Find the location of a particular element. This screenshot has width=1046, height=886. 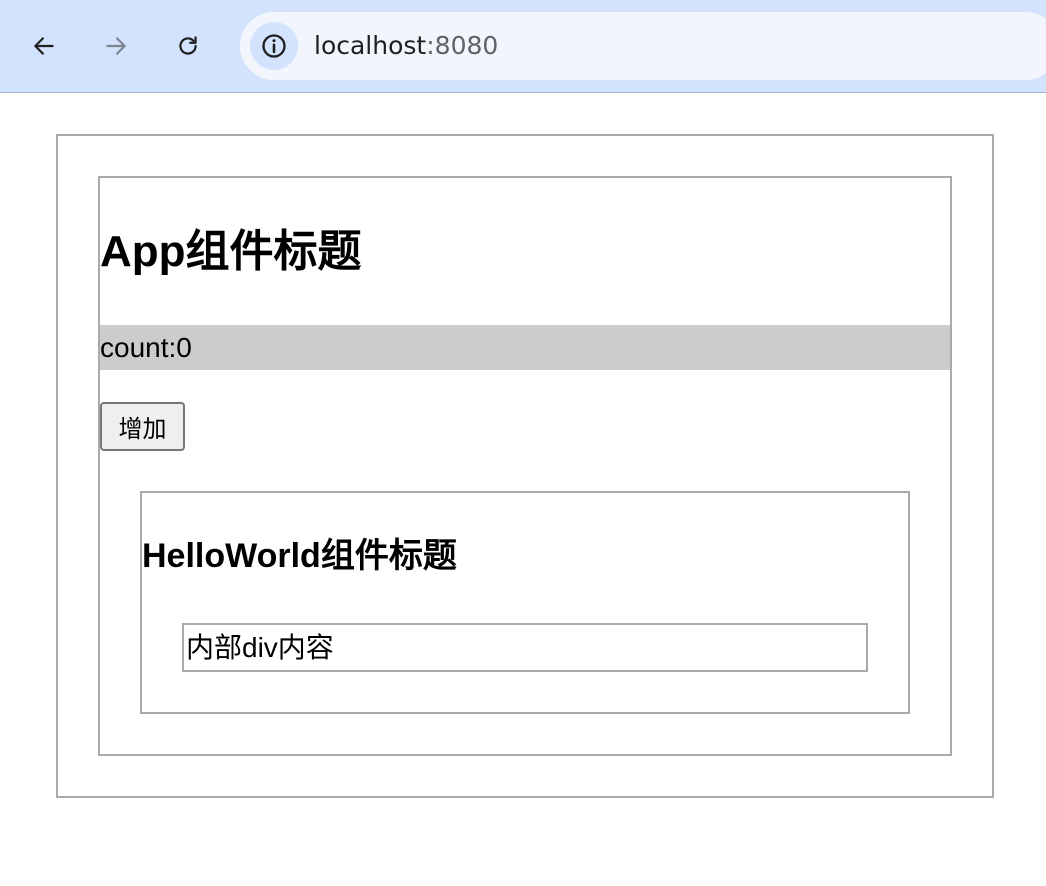

browser-toolbar: localhost:8080 is located at coordinates (523, 46).